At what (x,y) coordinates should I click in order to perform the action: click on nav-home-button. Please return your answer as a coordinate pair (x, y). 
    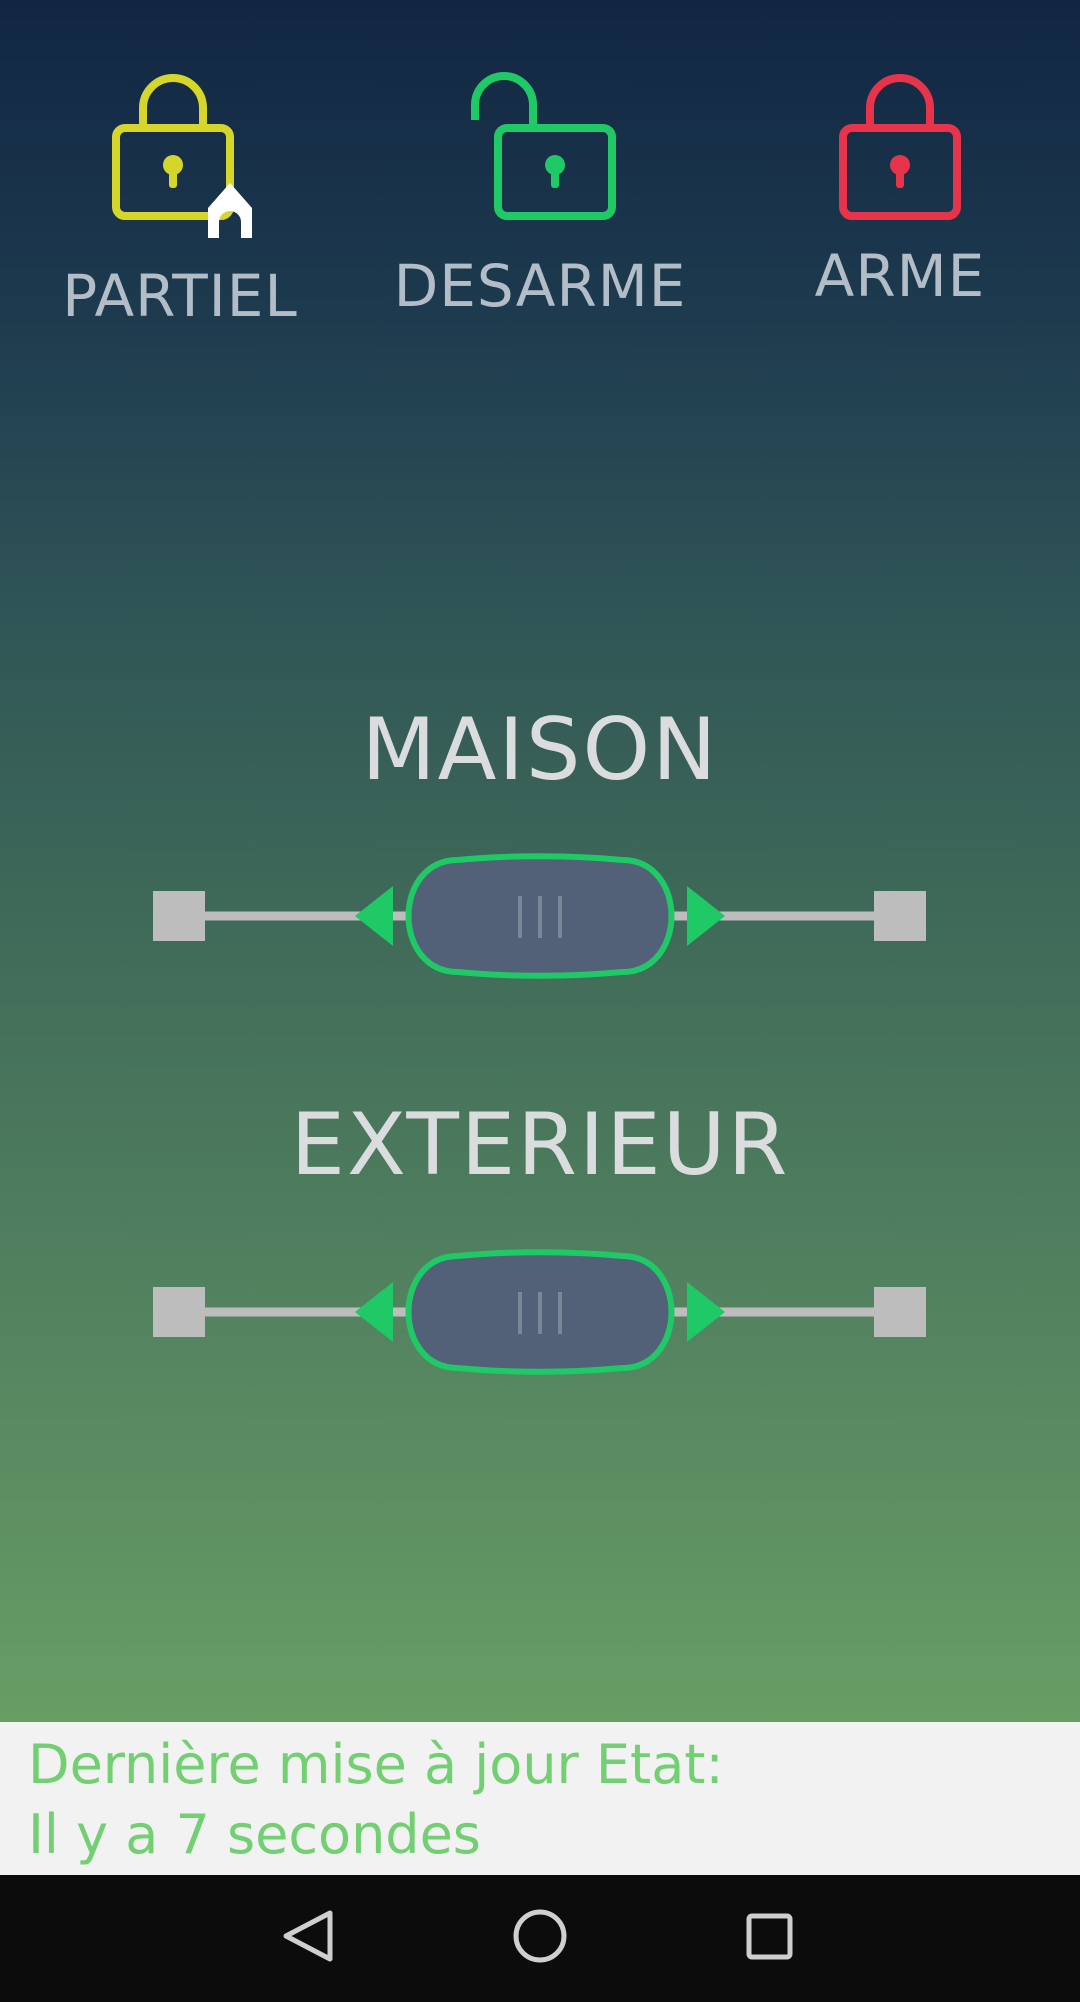
    Looking at the image, I should click on (540, 1936).